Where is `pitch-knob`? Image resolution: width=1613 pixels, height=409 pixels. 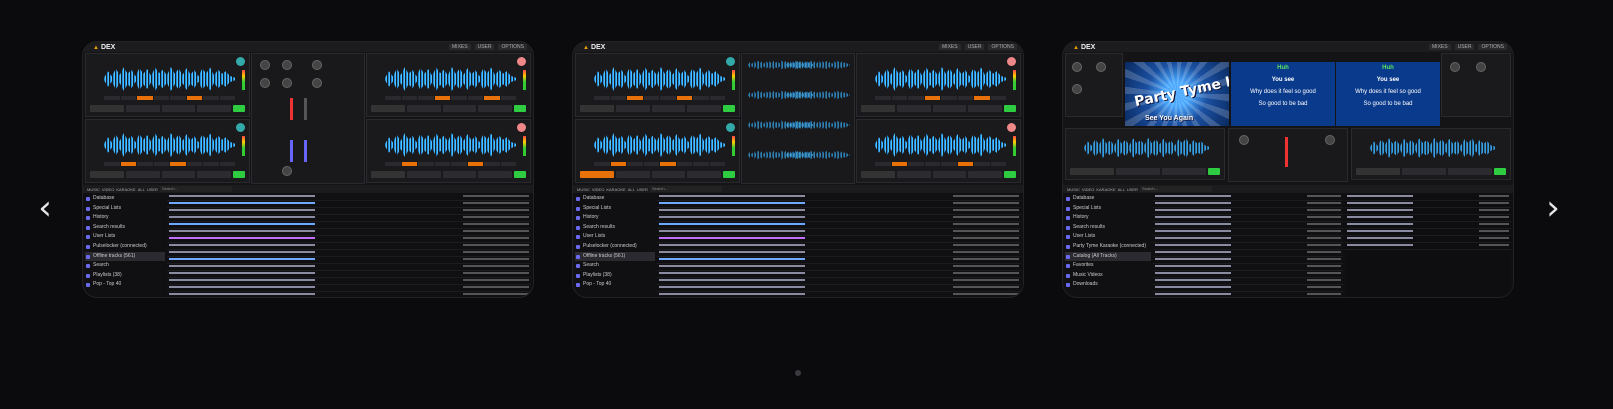
pitch-knob is located at coordinates (1077, 89).